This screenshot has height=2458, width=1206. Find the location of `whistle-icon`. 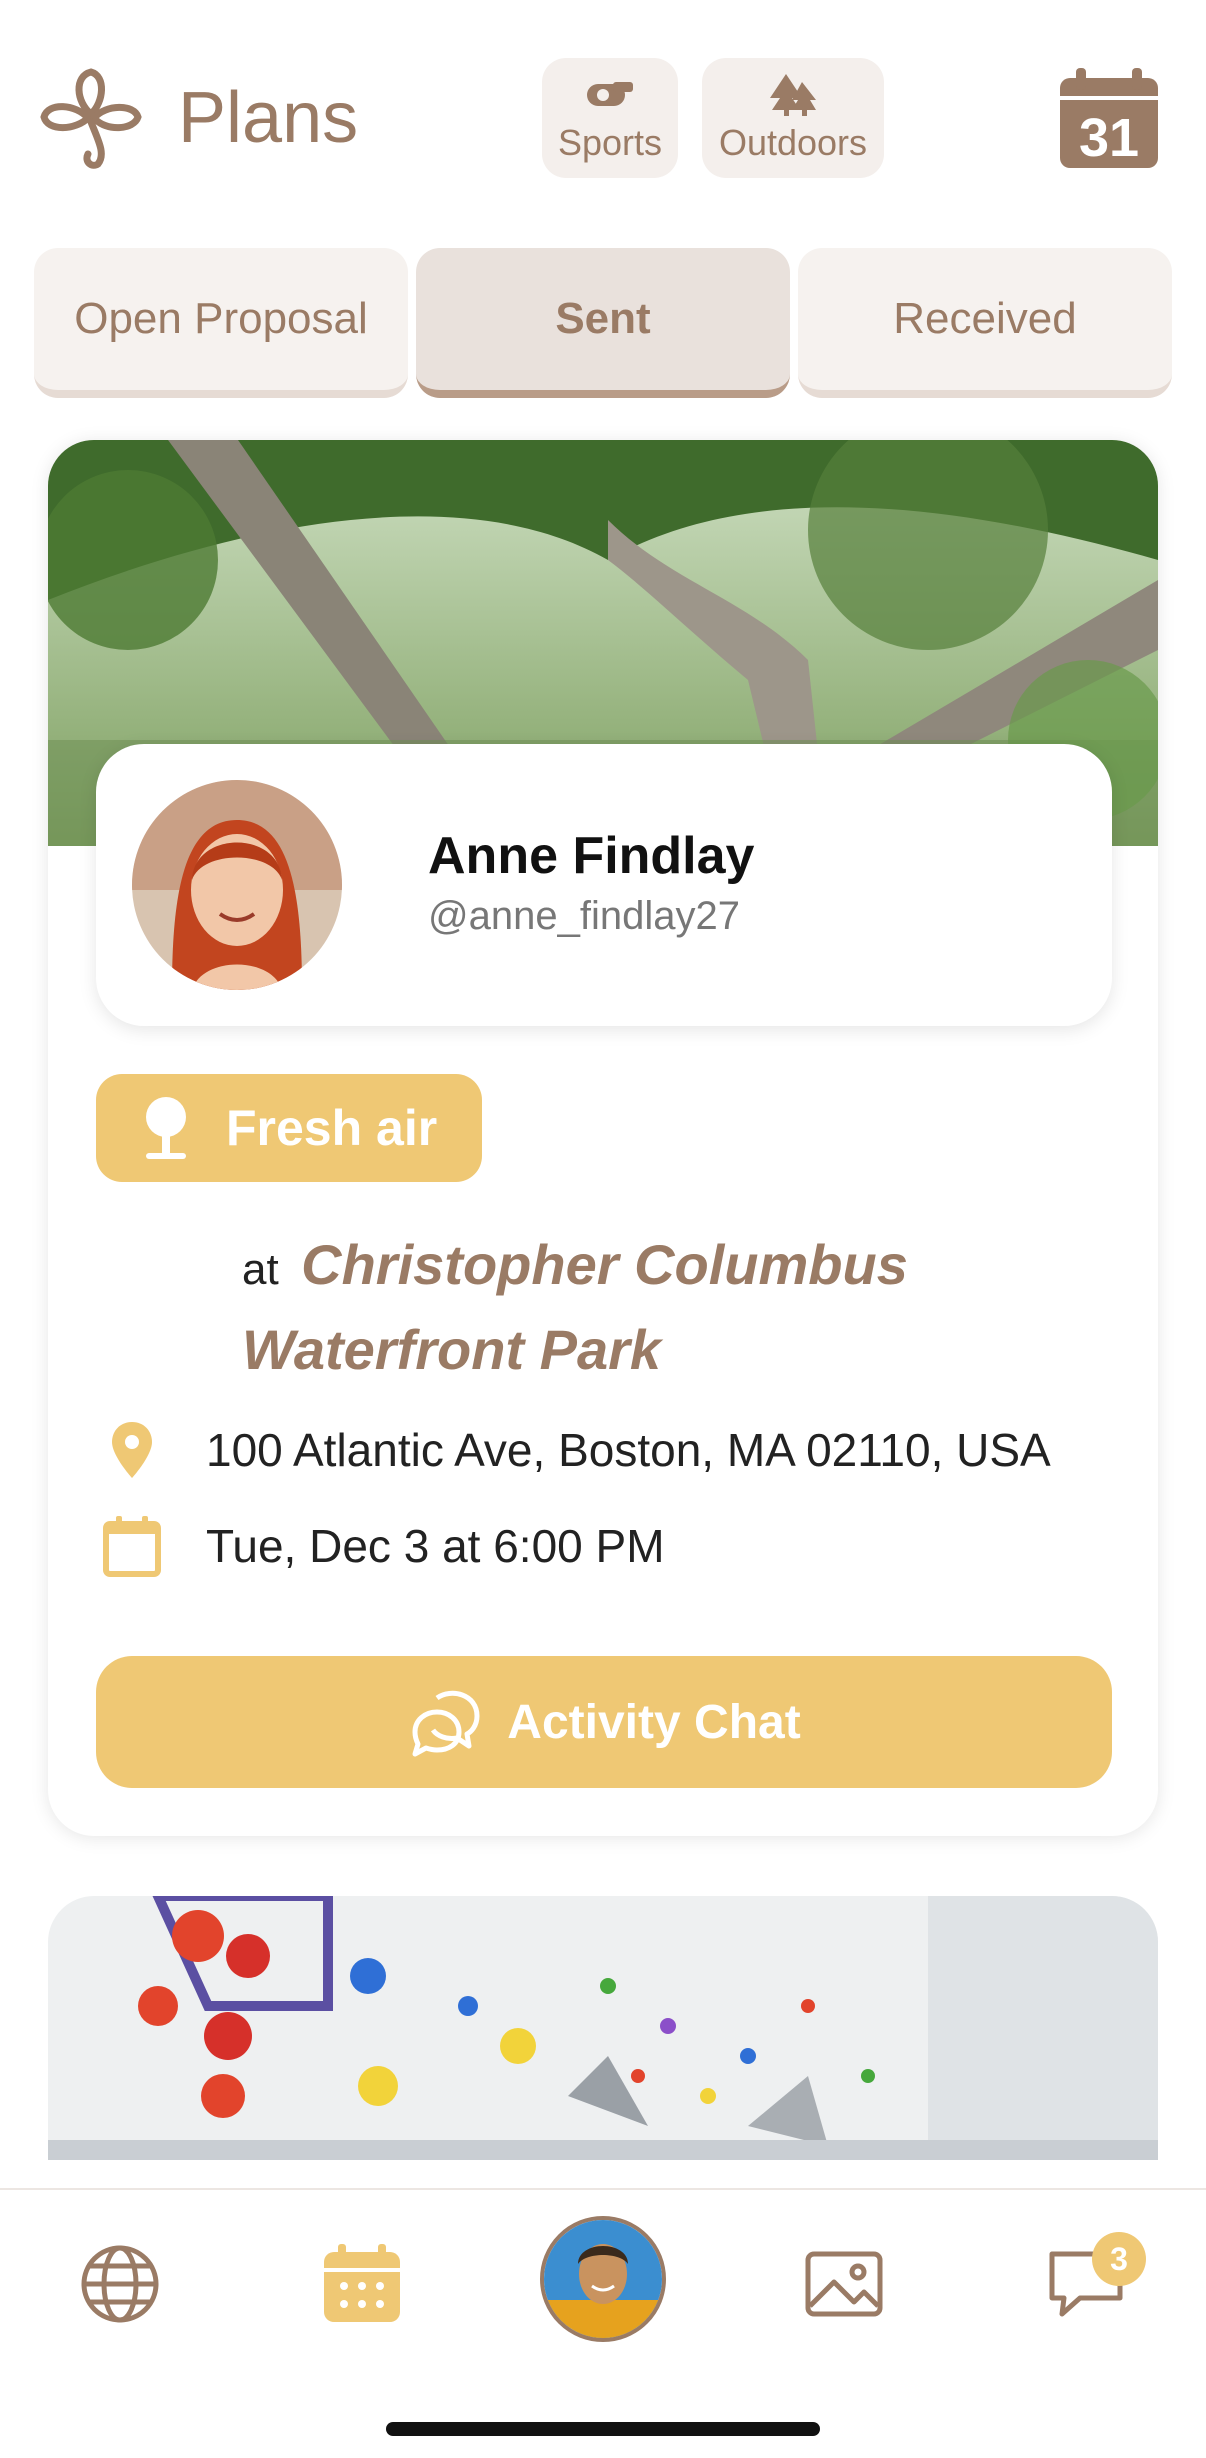

whistle-icon is located at coordinates (610, 94).